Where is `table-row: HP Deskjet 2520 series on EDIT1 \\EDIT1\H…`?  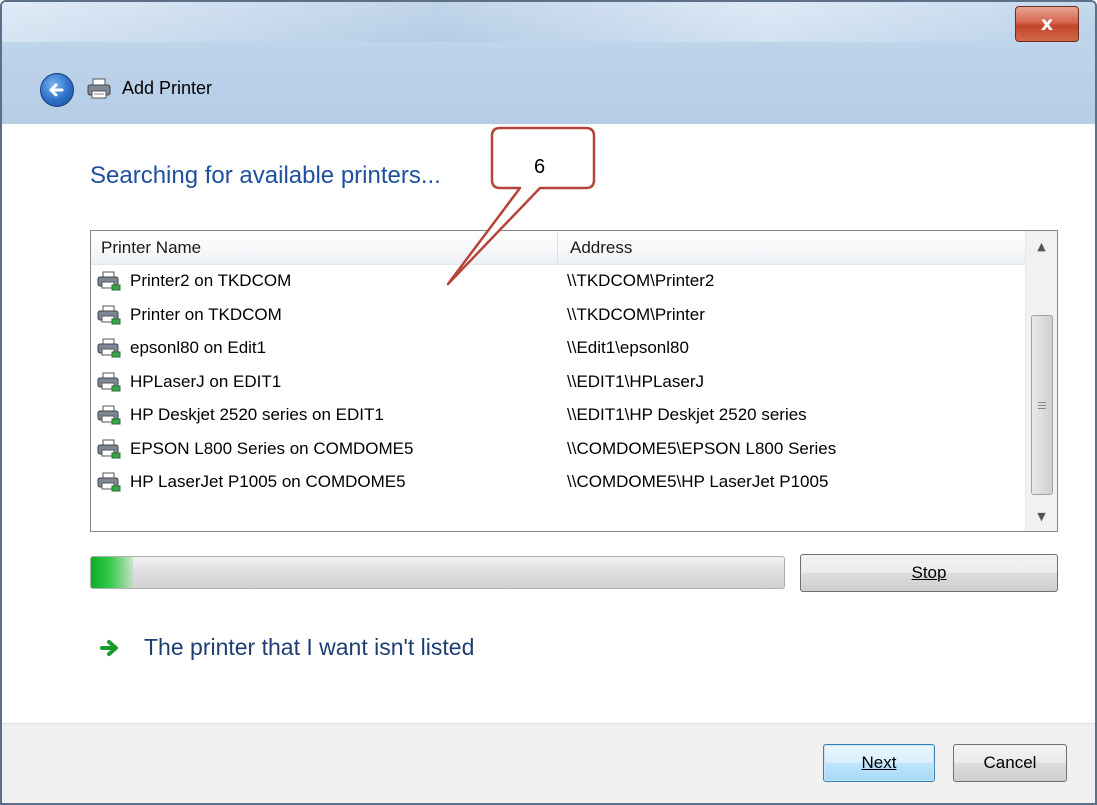
table-row: HP Deskjet 2520 series on EDIT1 \\EDIT1\H… is located at coordinates (558, 416).